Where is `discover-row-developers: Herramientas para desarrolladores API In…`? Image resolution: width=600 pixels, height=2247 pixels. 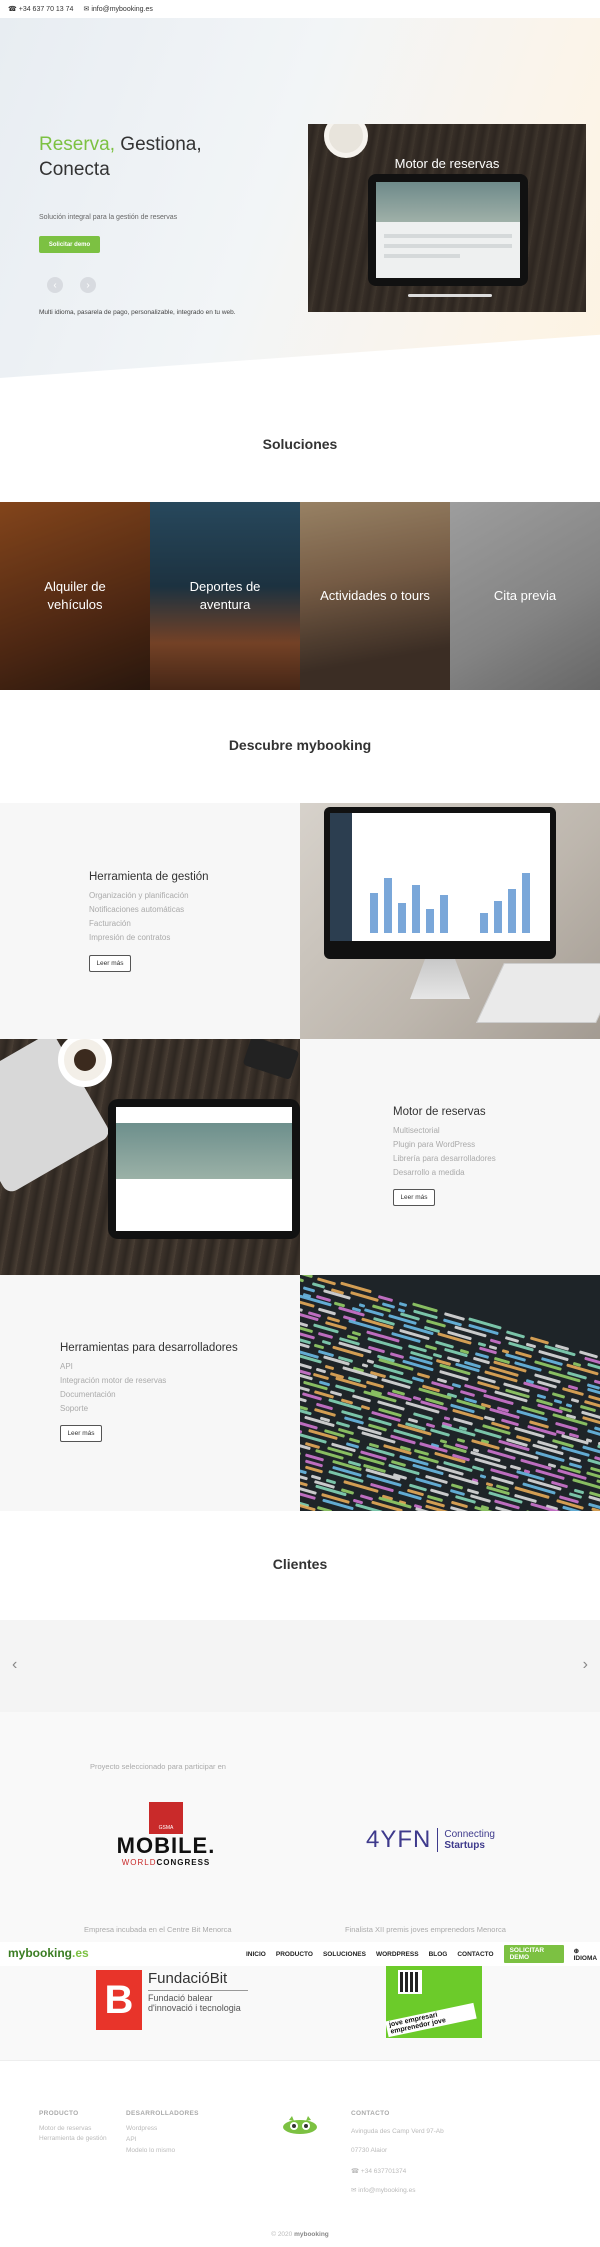
discover-row-developers: Herramientas para desarrolladores API In… is located at coordinates (300, 1393).